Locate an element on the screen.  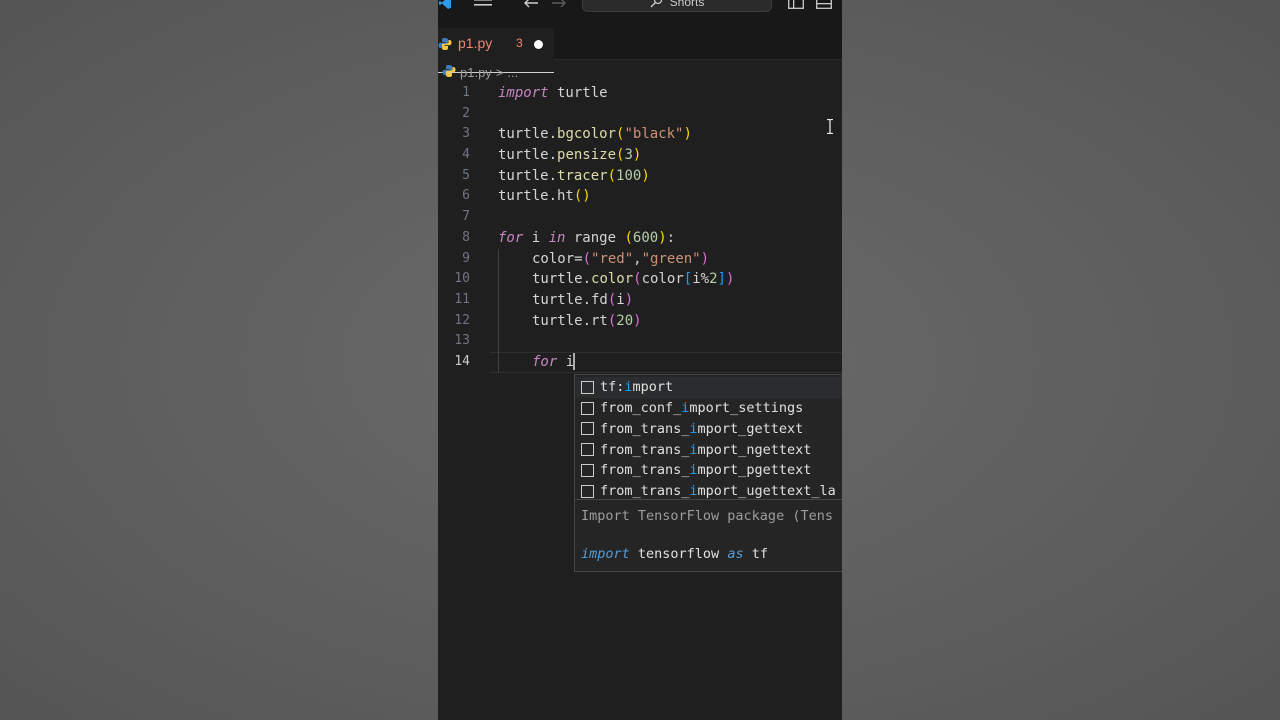
preview-module: tensorflow is located at coordinates (678, 554).